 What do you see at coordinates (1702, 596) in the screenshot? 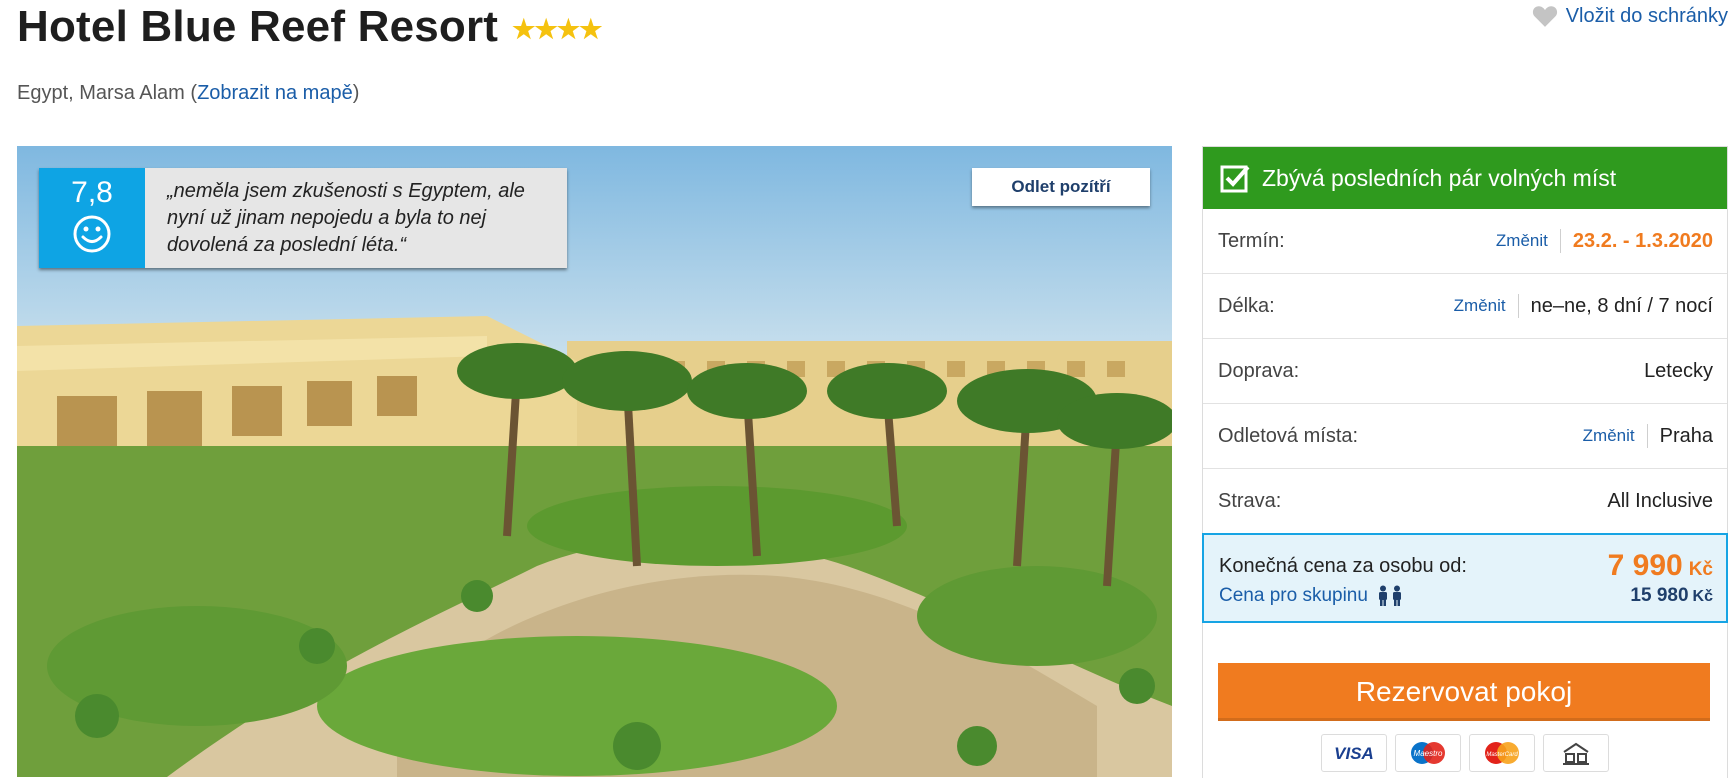
I see `group-price-currency: Kč` at bounding box center [1702, 596].